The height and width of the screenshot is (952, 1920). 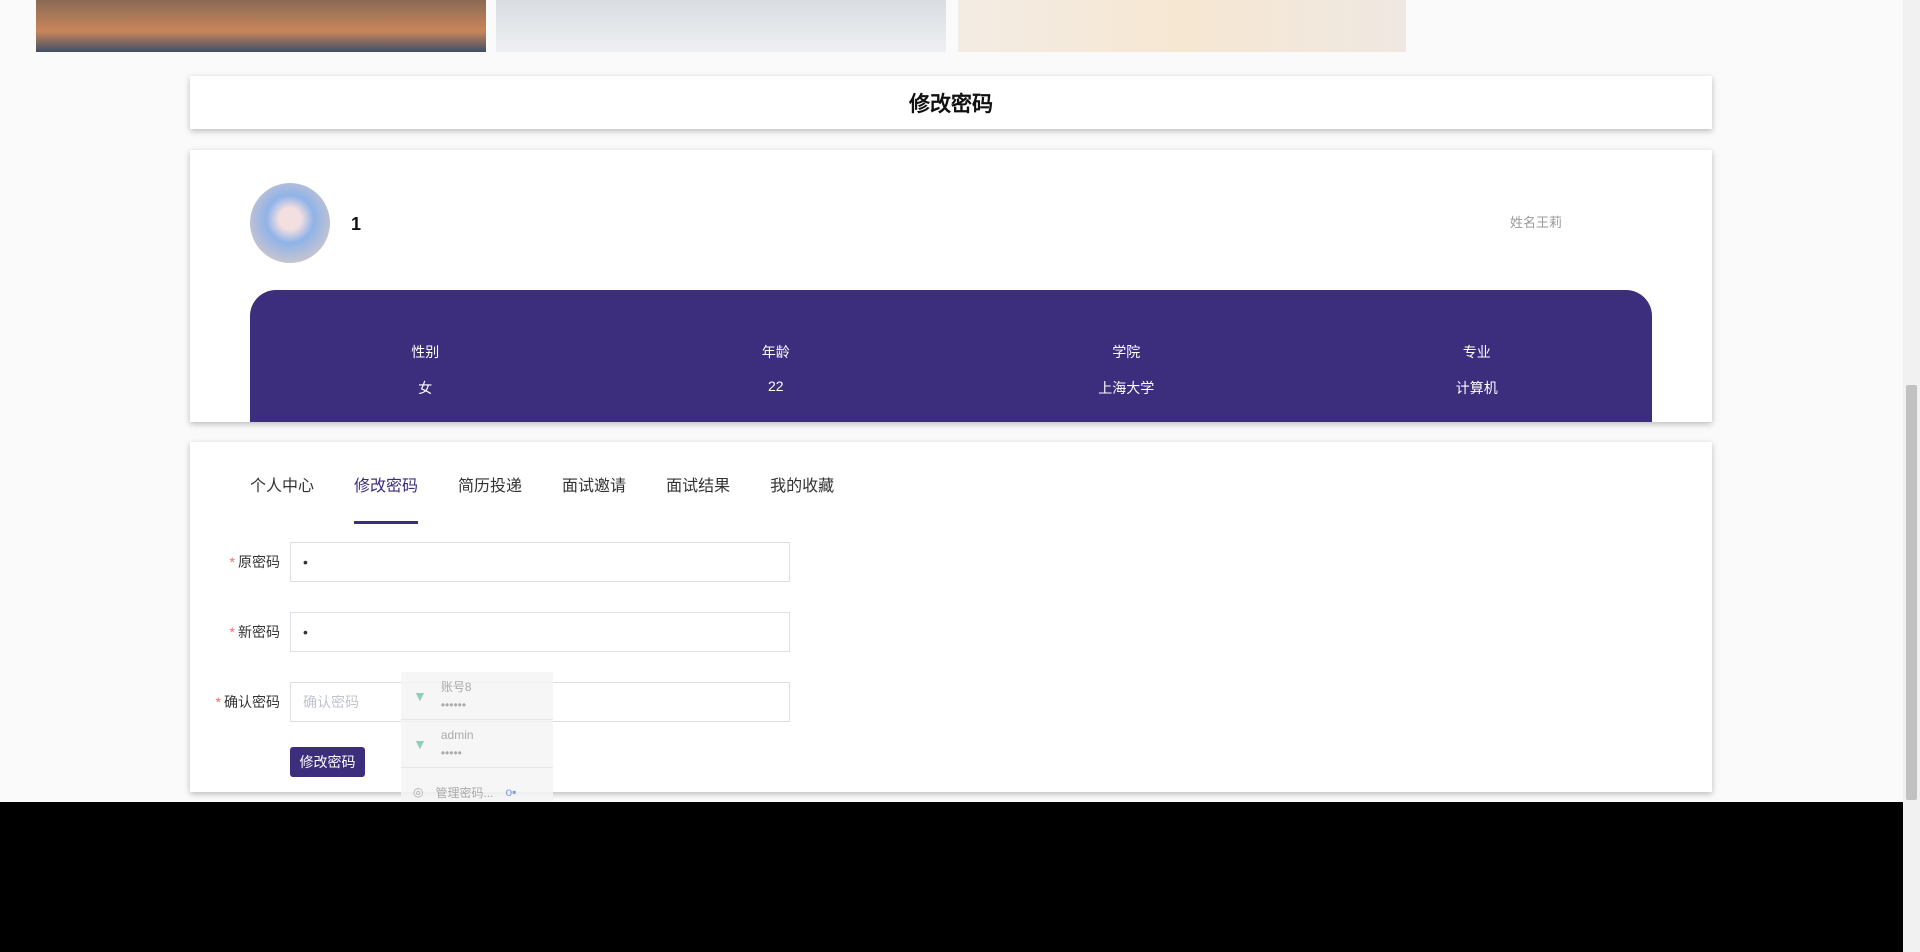 I want to click on confirm-password-label: * 确认密码, so click(x=240, y=702).